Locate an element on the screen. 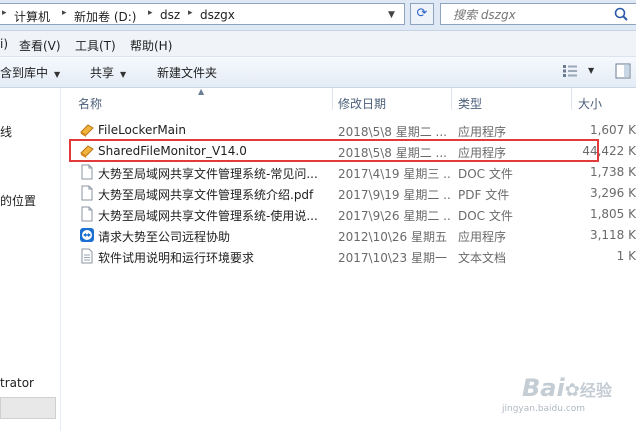 The height and width of the screenshot is (431, 636). text-file-icon is located at coordinates (87, 256).